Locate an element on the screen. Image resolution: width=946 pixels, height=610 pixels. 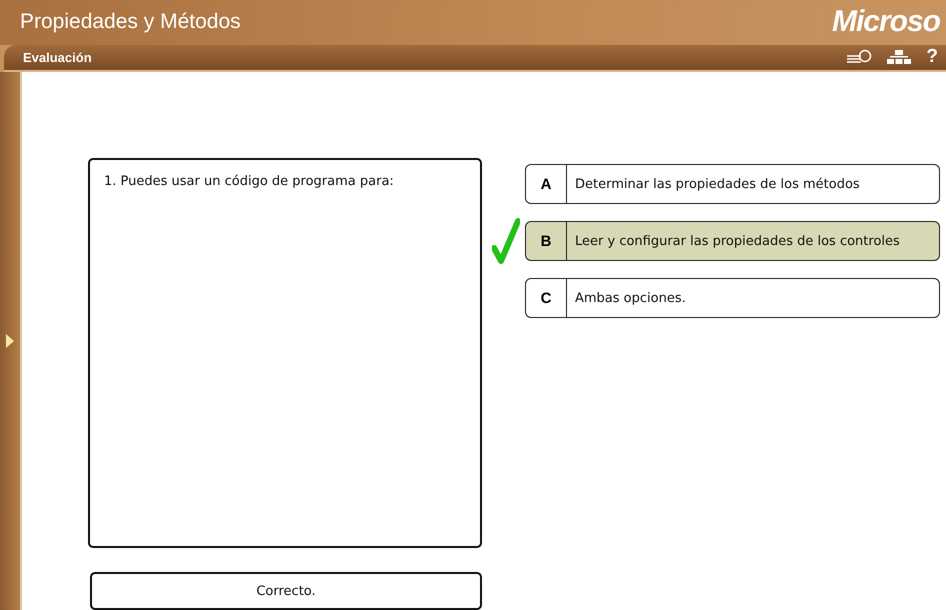
feedback-text: Correcto. is located at coordinates (286, 591).